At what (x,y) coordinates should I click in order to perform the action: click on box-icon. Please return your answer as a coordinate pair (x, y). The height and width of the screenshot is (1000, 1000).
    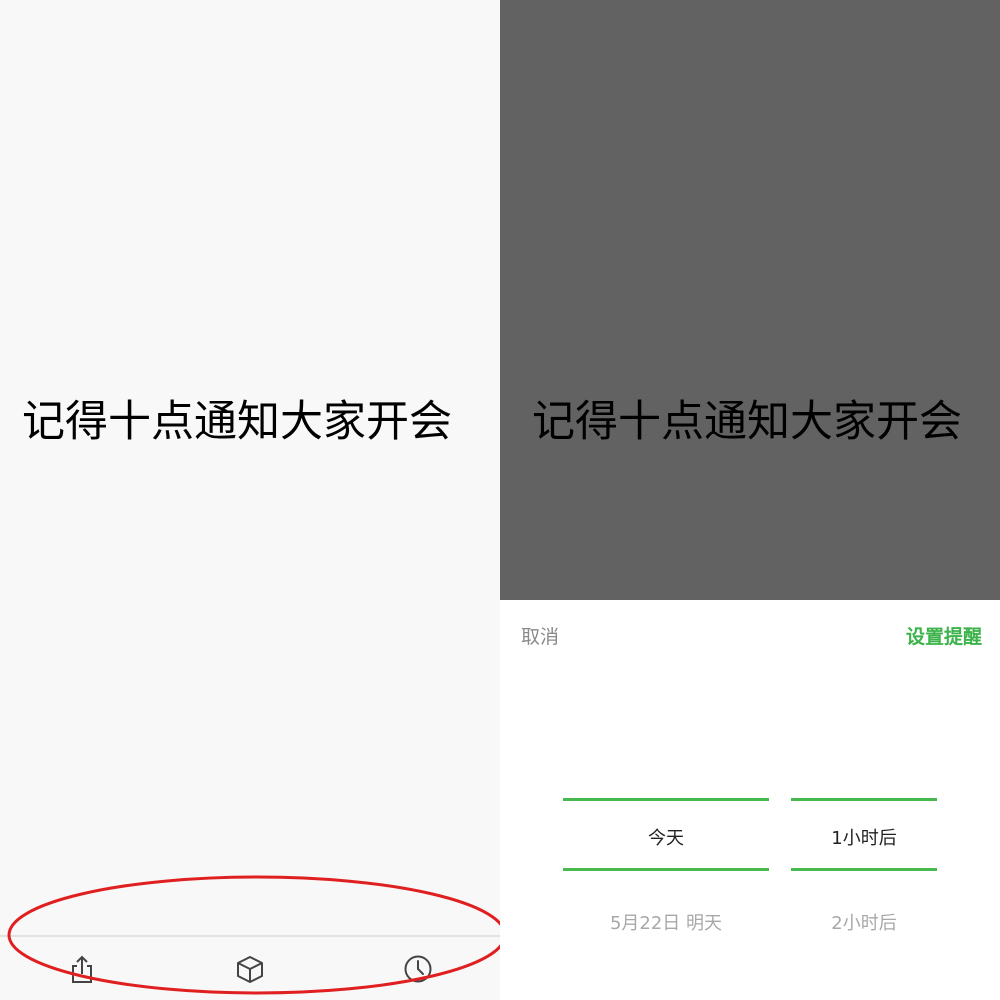
    Looking at the image, I should click on (250, 969).